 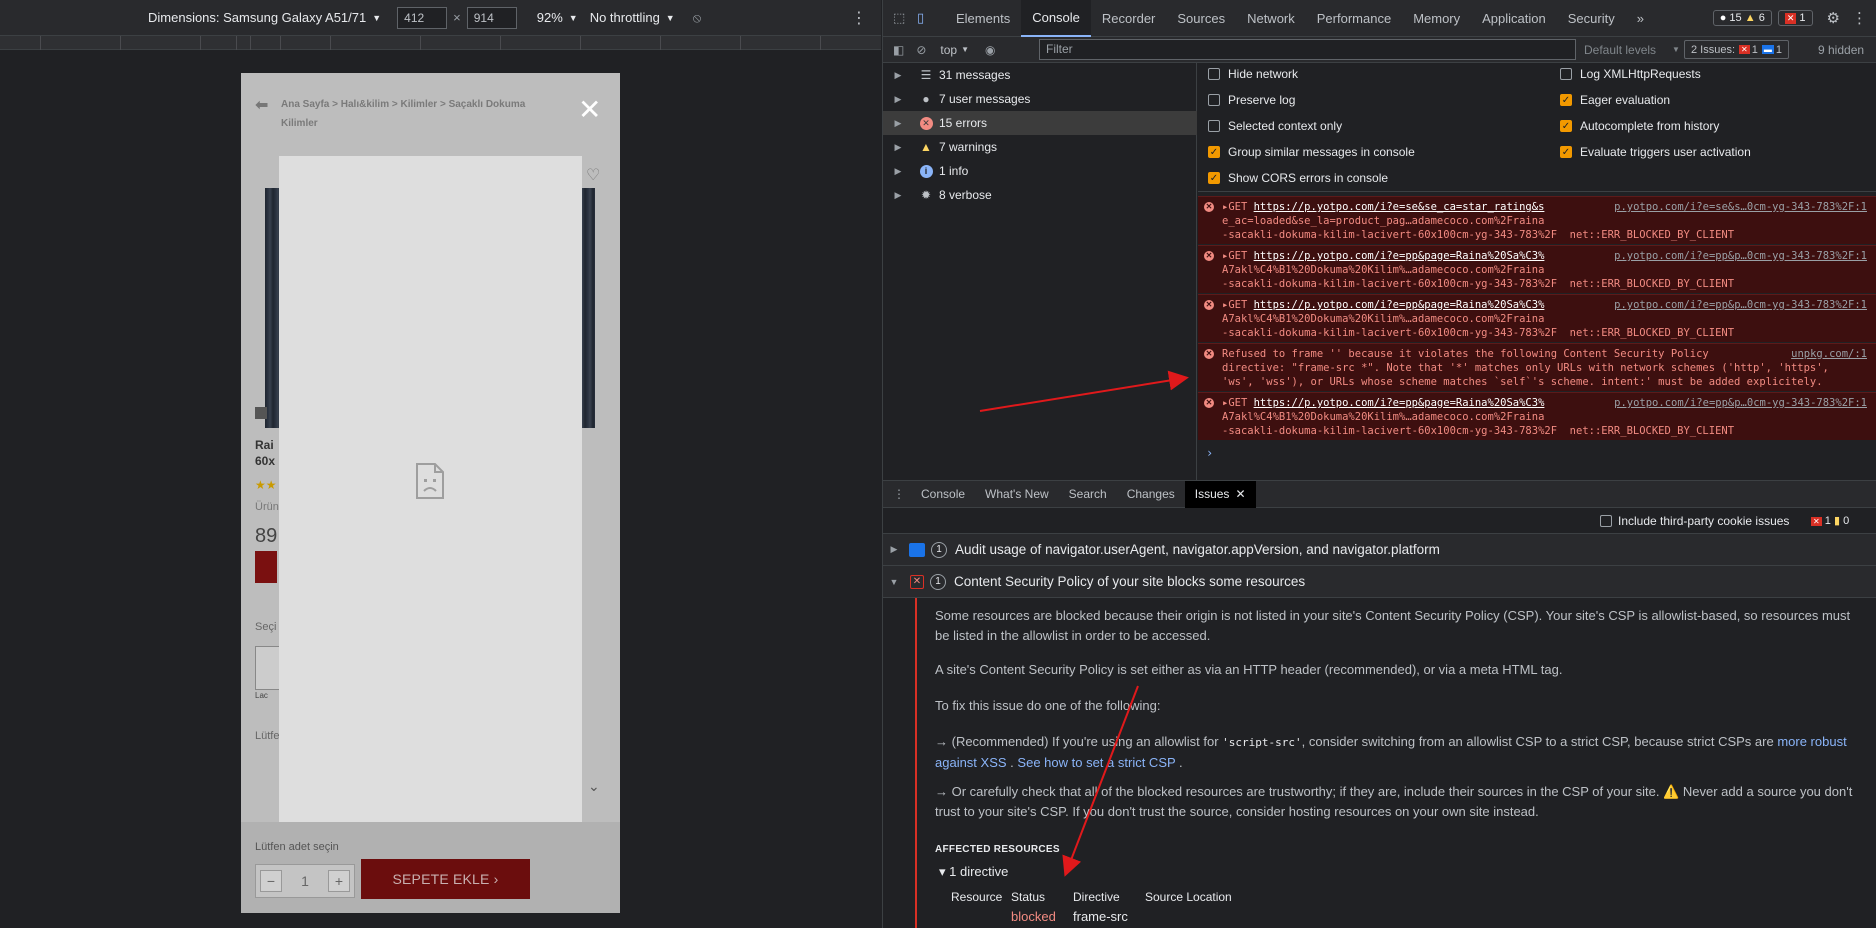 I want to click on console-prompt: ›, so click(x=1209, y=453).